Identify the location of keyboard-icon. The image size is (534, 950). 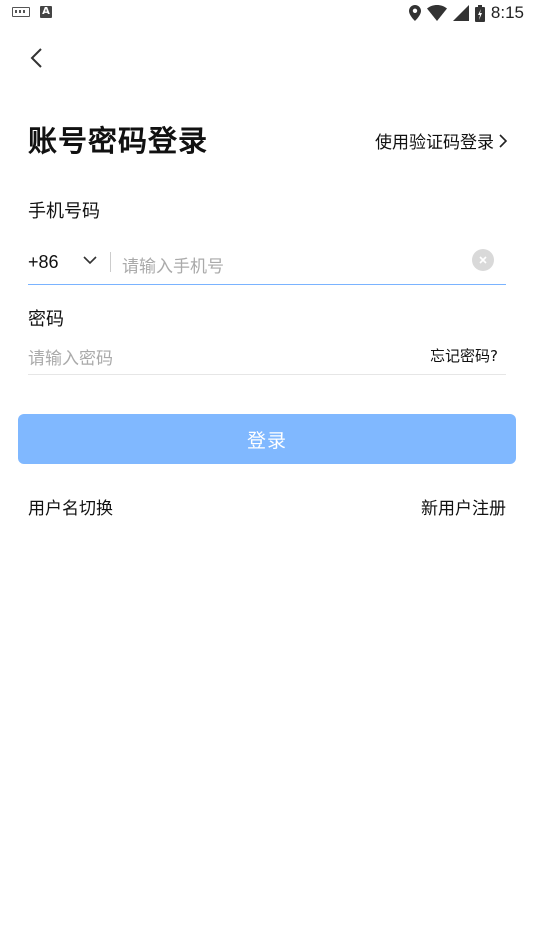
(21, 12).